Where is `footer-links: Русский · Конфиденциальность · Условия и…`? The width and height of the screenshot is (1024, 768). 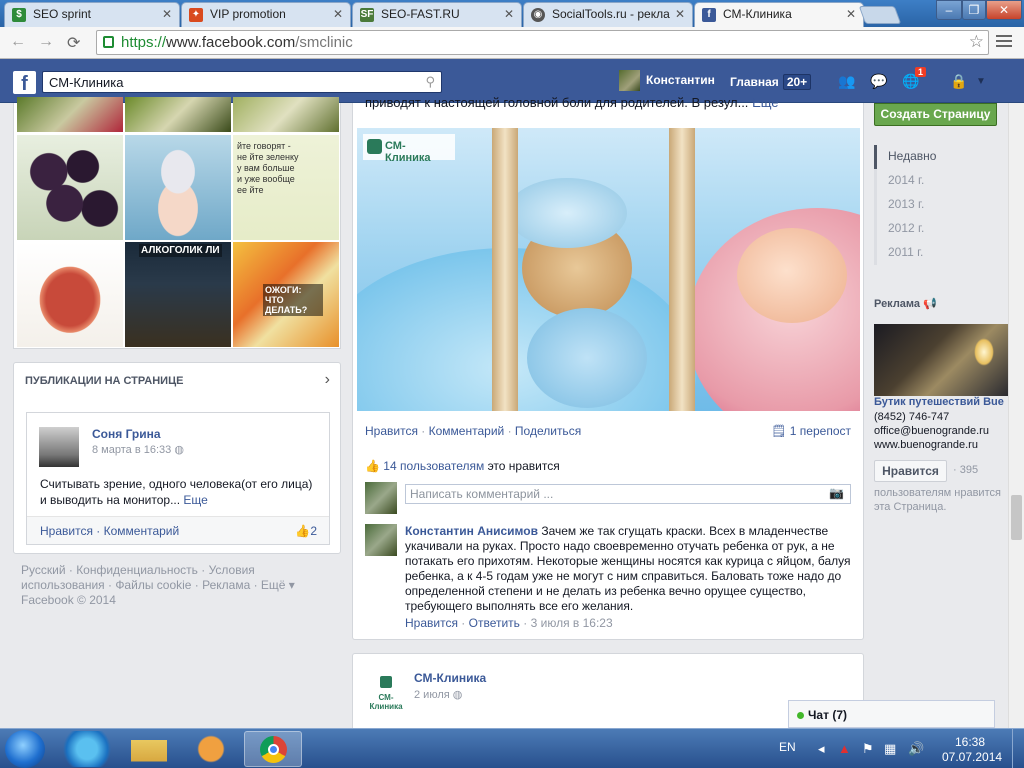
footer-links: Русский · Конфиденциальность · Условия и… is located at coordinates (176, 578).